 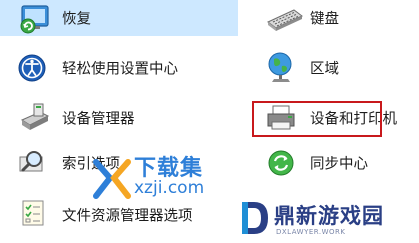 I want to click on watermark-xzji: 下载集 xzji.com, so click(x=163, y=178).